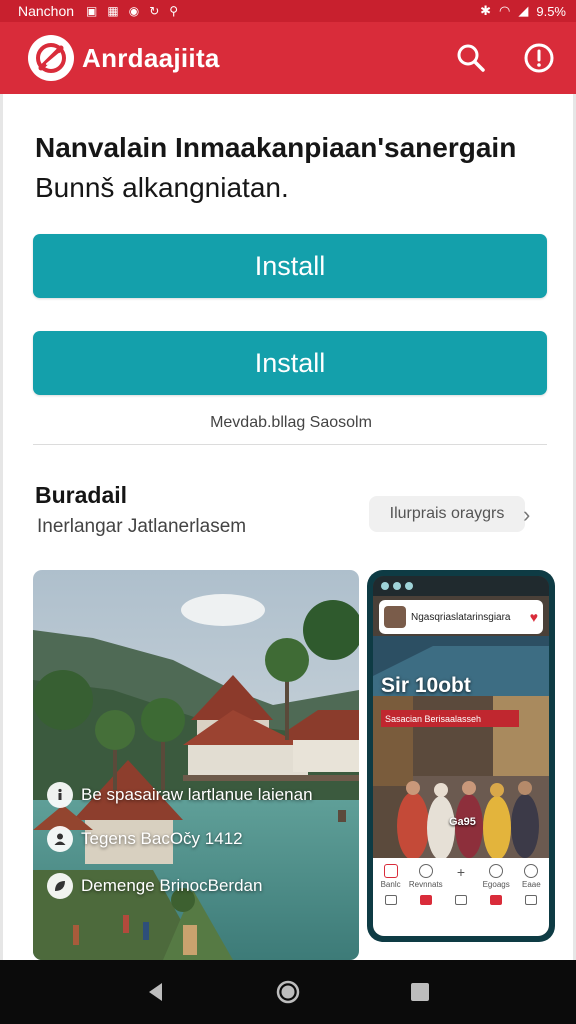 This screenshot has height=1024, width=576. What do you see at coordinates (533, 617) in the screenshot?
I see `heart-icon: ♥` at bounding box center [533, 617].